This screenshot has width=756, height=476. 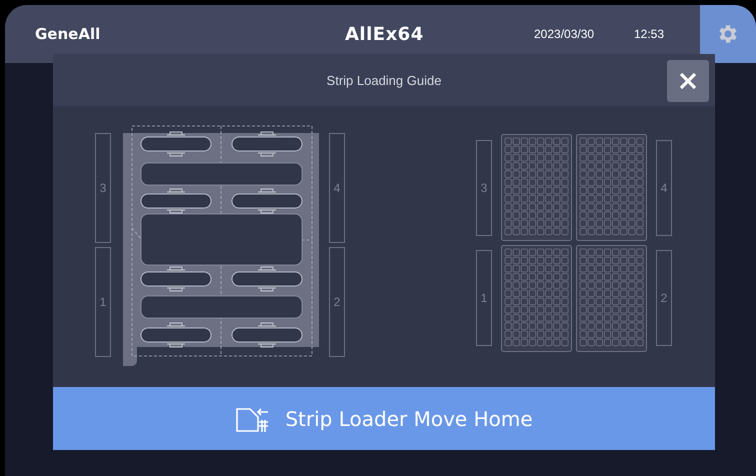 I want to click on app-title: AllEx64, so click(x=384, y=34).